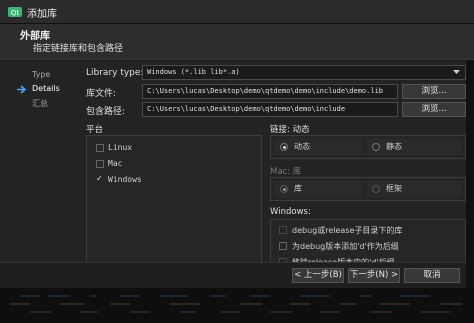 The image size is (474, 323). What do you see at coordinates (319, 189) in the screenshot?
I see `library-option: 库` at bounding box center [319, 189].